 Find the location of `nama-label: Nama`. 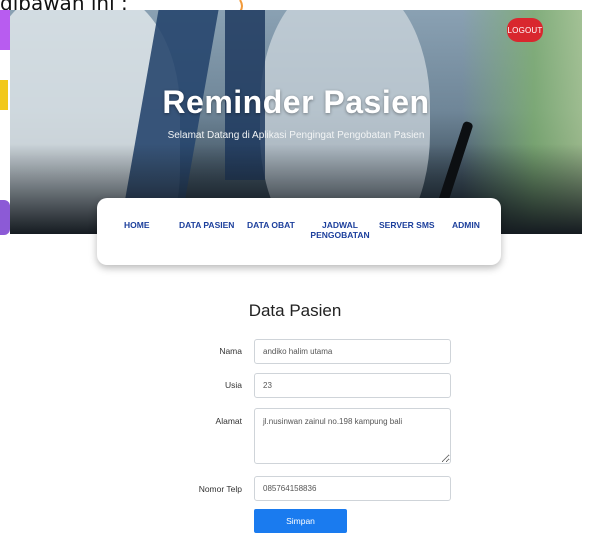

nama-label: Nama is located at coordinates (230, 351).